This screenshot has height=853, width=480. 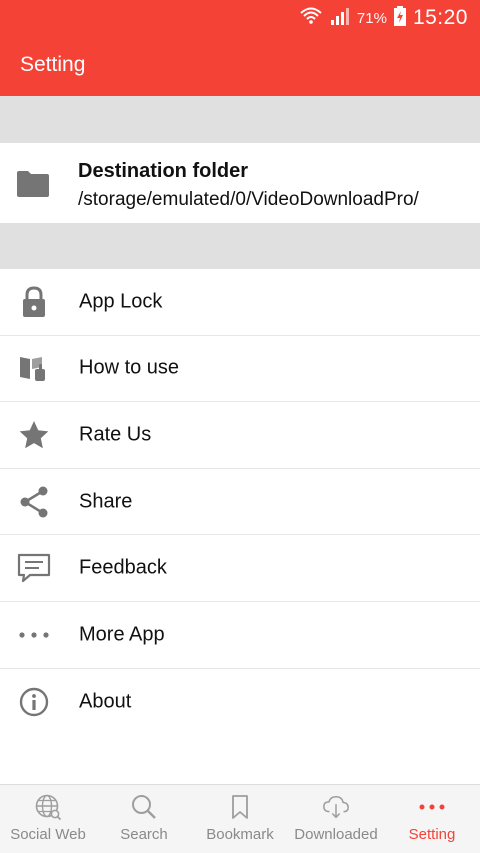 I want to click on menu-item-feedback: Feedback, so click(x=240, y=568).